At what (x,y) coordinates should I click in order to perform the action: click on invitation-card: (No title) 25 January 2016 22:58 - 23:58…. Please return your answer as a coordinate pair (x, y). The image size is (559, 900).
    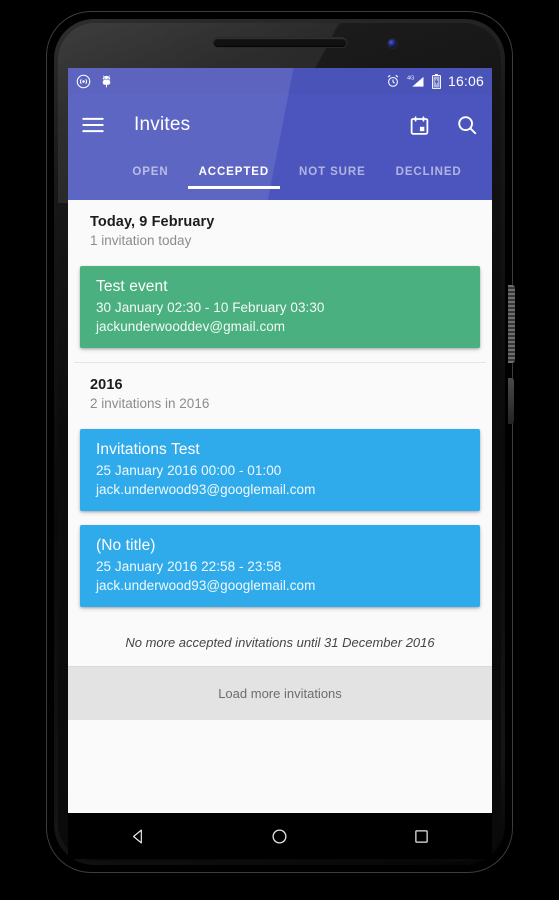
    Looking at the image, I should click on (280, 566).